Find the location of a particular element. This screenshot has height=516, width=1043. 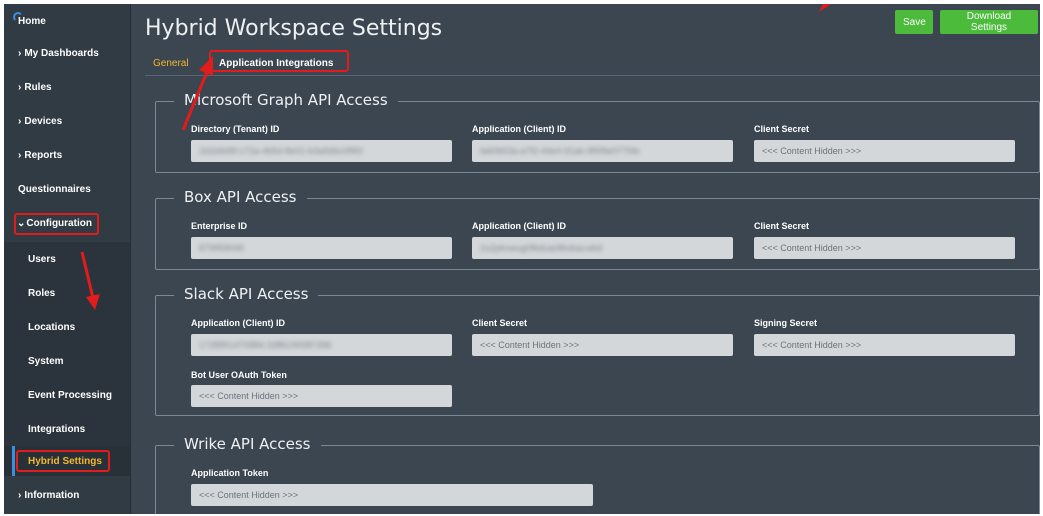

application-client-id-field: 2u2pknwug0fkdcas9bxkacukid is located at coordinates (602, 248).